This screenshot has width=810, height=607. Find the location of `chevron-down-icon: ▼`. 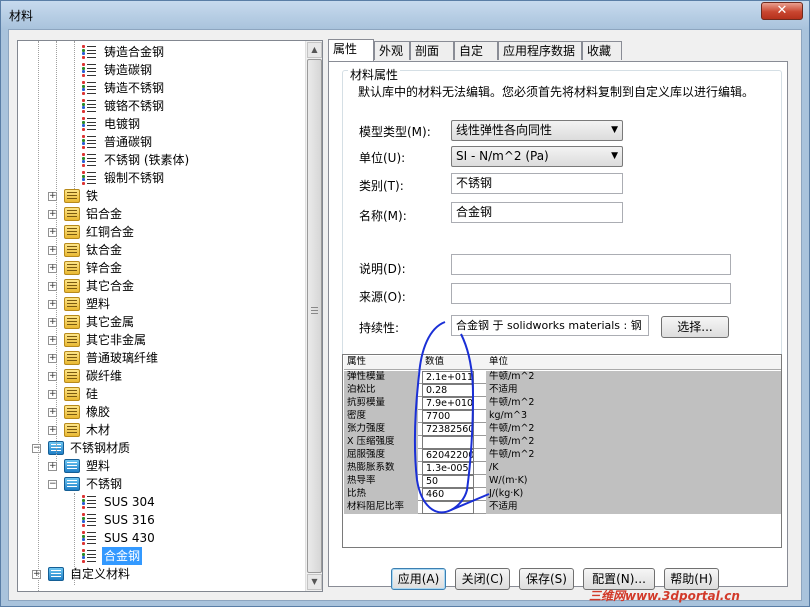

chevron-down-icon: ▼ is located at coordinates (614, 156).